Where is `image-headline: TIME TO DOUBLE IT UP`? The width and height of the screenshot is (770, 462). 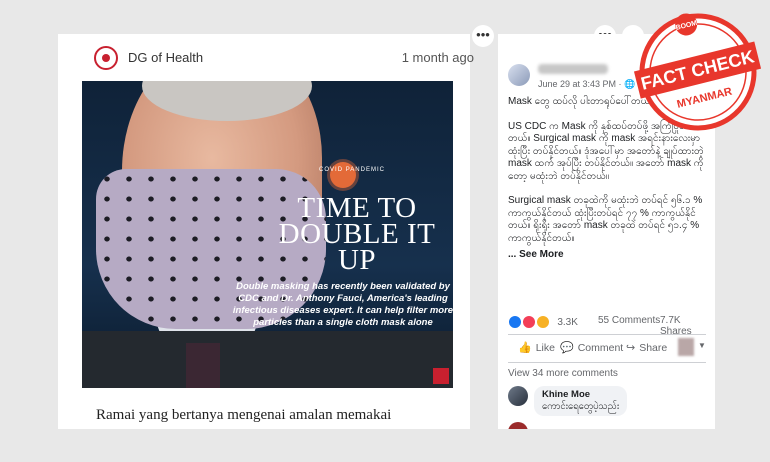 image-headline: TIME TO DOUBLE IT UP is located at coordinates (357, 234).